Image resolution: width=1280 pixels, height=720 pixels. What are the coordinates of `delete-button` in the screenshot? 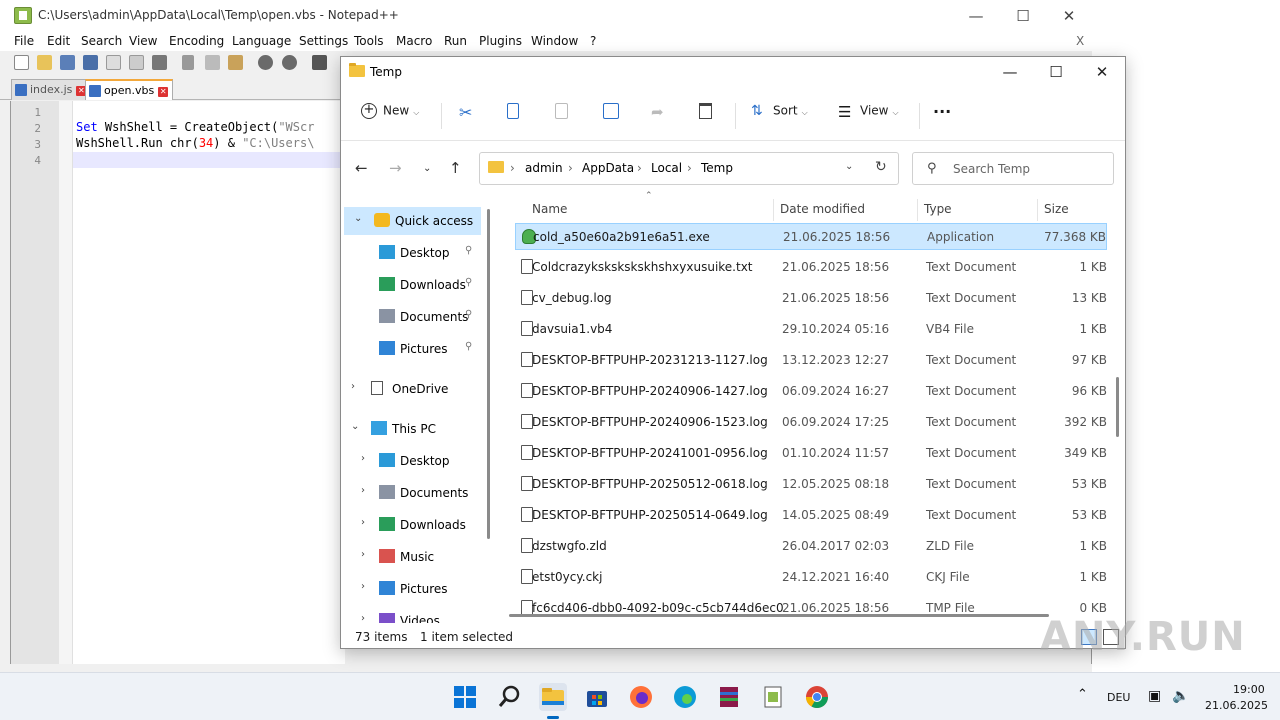 It's located at (708, 115).